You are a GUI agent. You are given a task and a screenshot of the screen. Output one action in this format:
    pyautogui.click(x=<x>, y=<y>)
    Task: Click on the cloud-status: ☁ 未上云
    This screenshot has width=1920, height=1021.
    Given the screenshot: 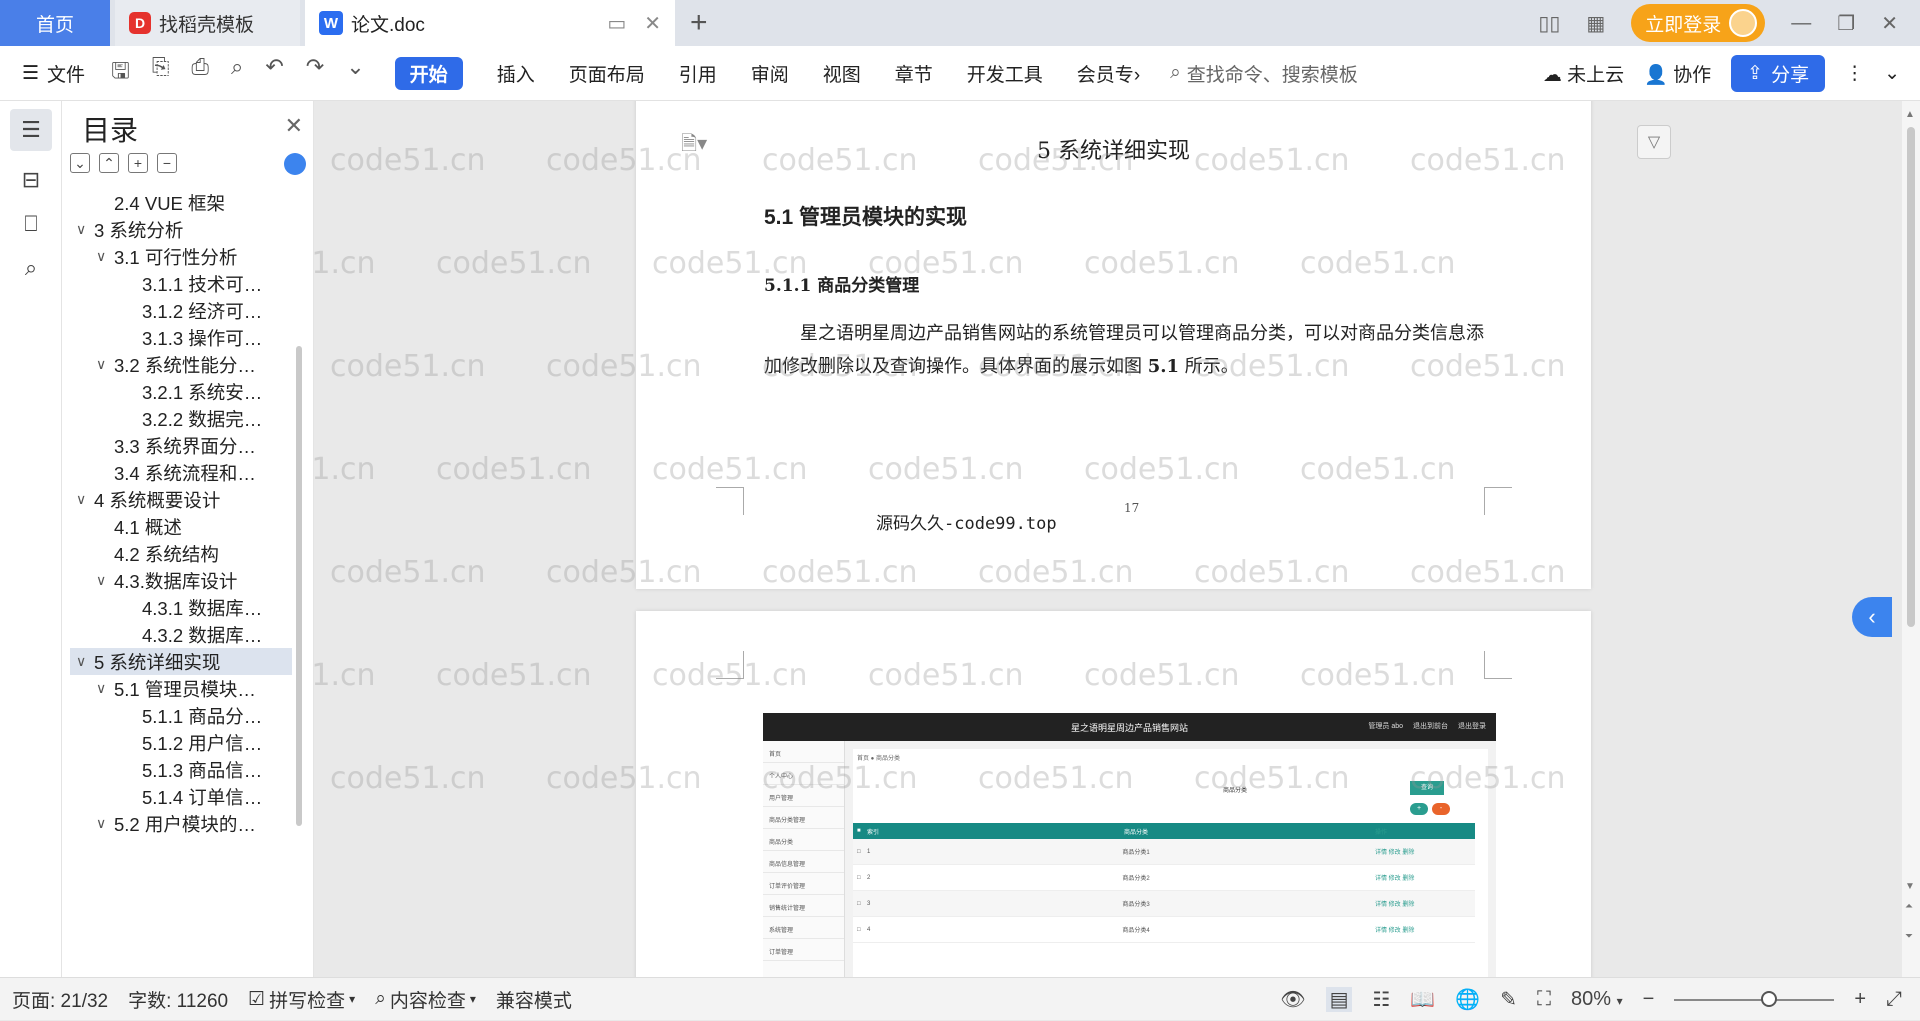 What is the action you would take?
    pyautogui.click(x=1583, y=73)
    